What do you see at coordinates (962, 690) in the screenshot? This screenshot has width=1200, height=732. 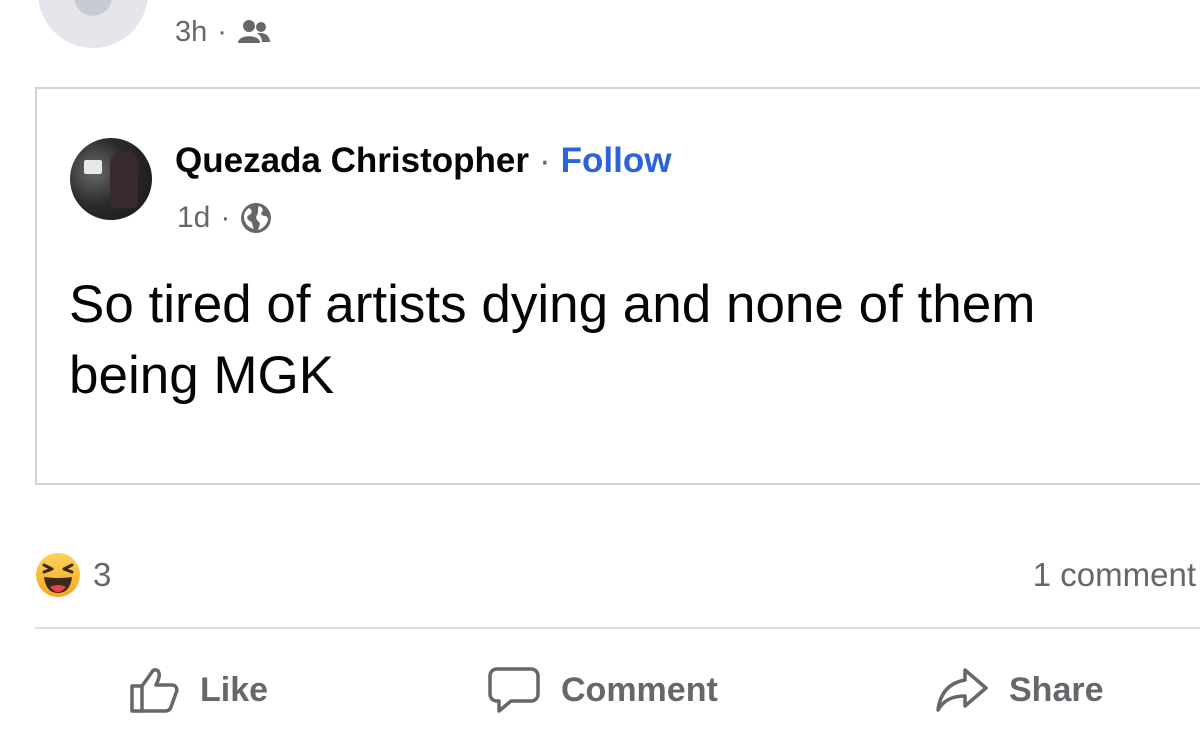 I see `share-icon` at bounding box center [962, 690].